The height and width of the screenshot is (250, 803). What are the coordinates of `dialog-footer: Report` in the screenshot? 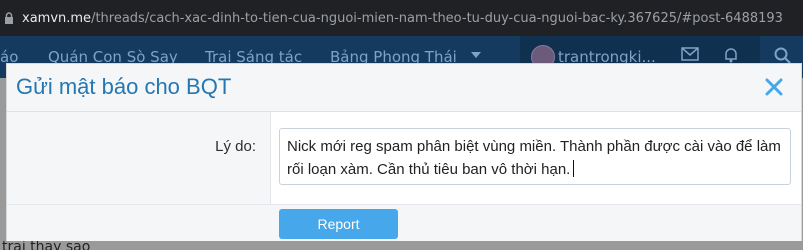 It's located at (404, 222).